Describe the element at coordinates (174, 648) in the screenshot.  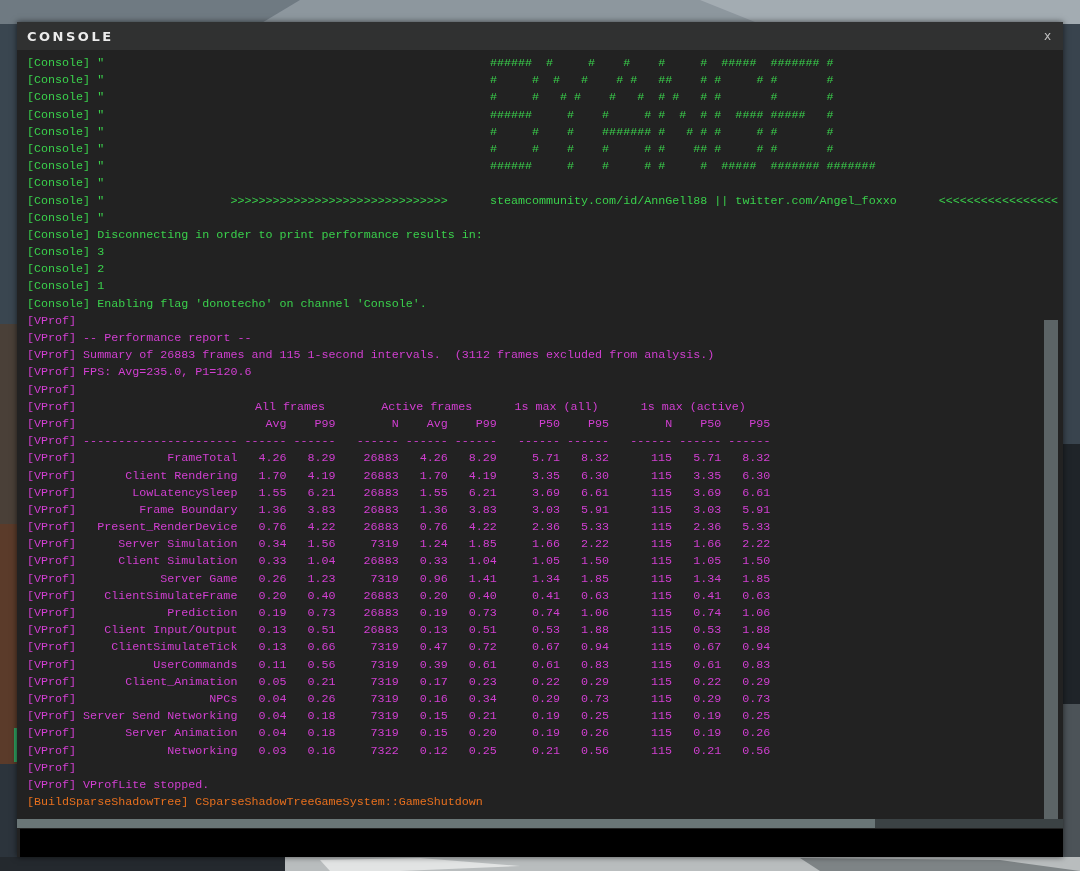
I see `metric-name: ClientSimulateTick` at that location.